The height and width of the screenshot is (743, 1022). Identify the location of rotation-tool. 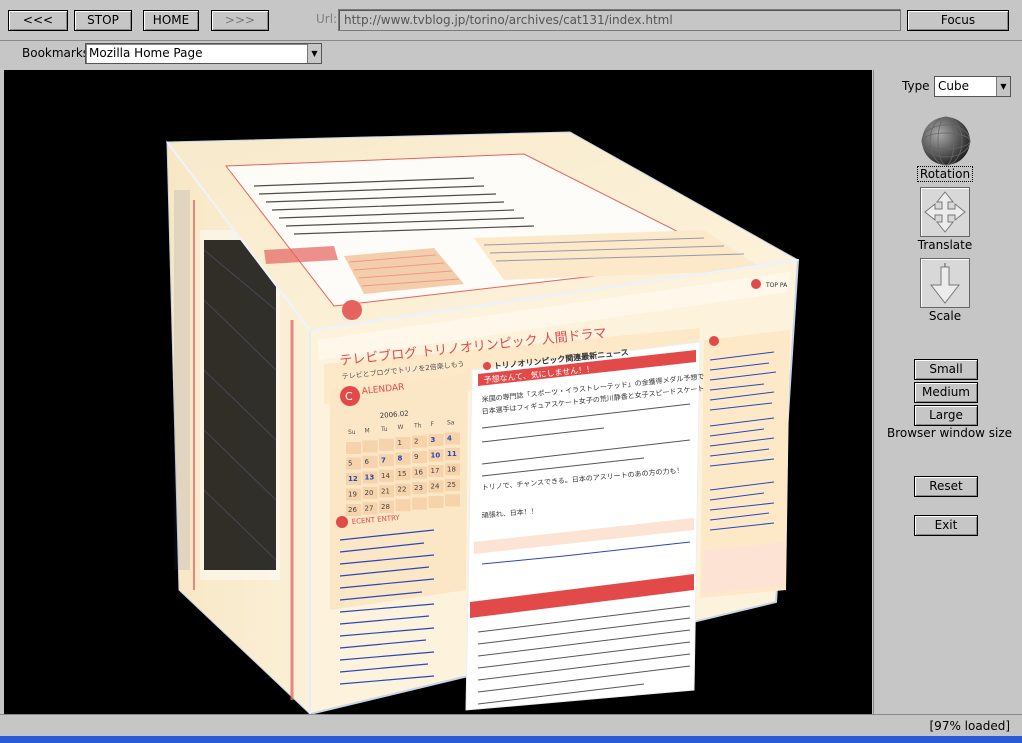
(946, 141).